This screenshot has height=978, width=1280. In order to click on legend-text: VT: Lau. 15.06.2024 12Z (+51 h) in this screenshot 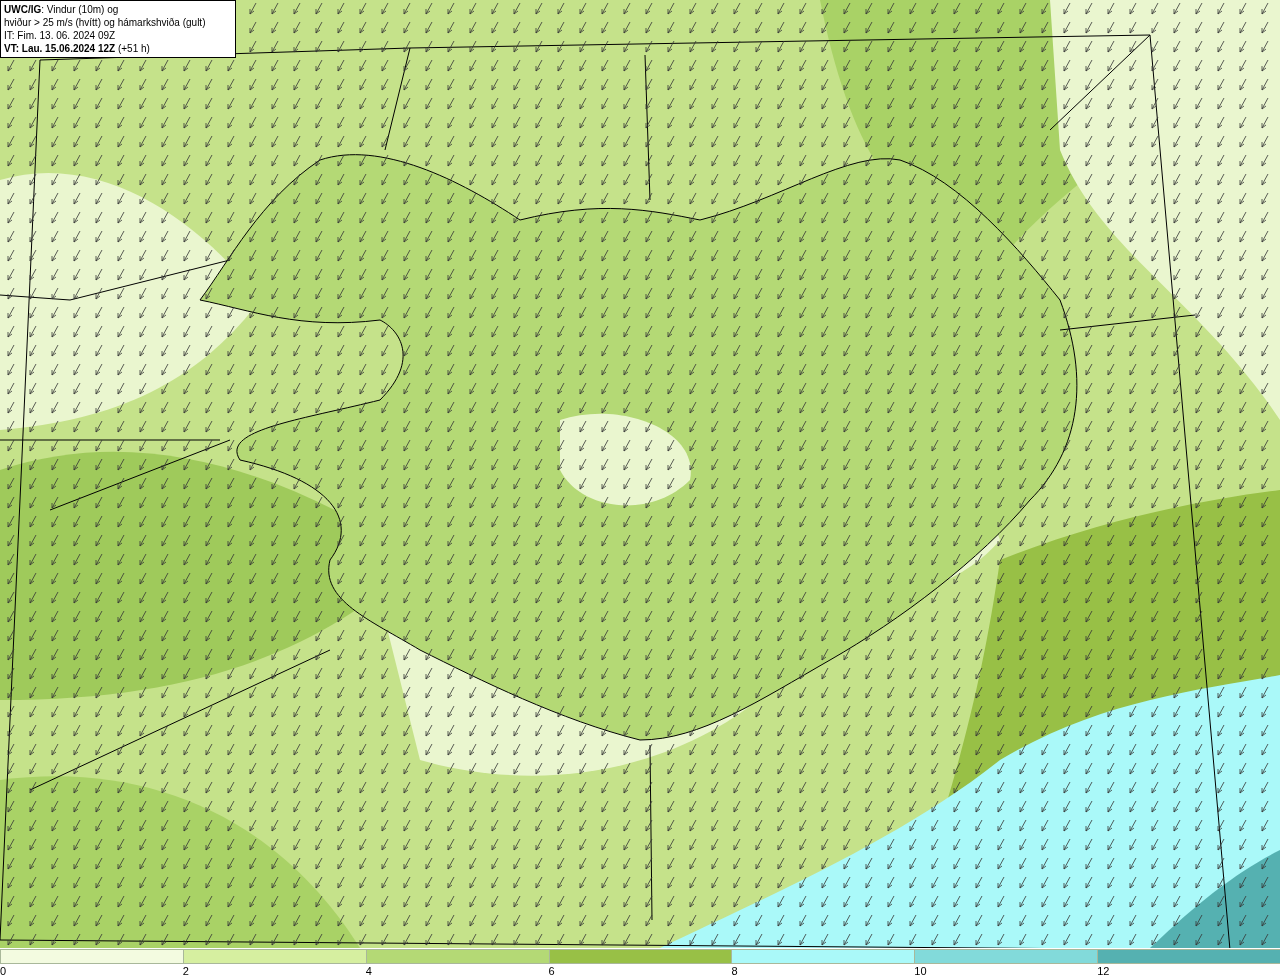, I will do `click(77, 48)`.